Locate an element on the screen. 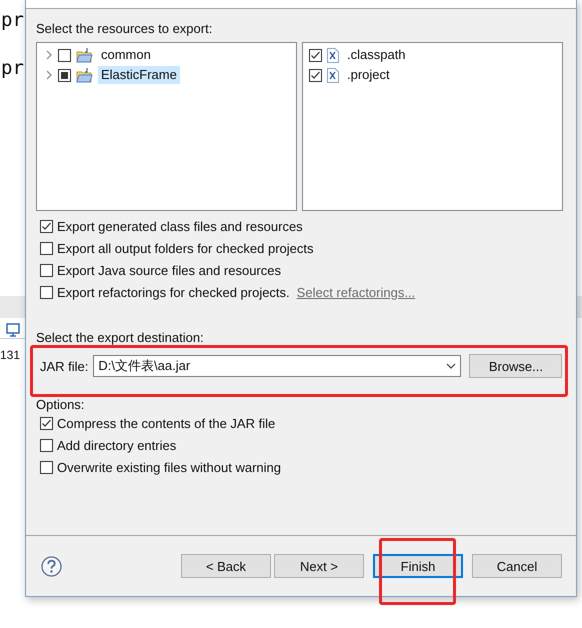 This screenshot has height=628, width=582. option-label: Add directory entries is located at coordinates (116, 445).